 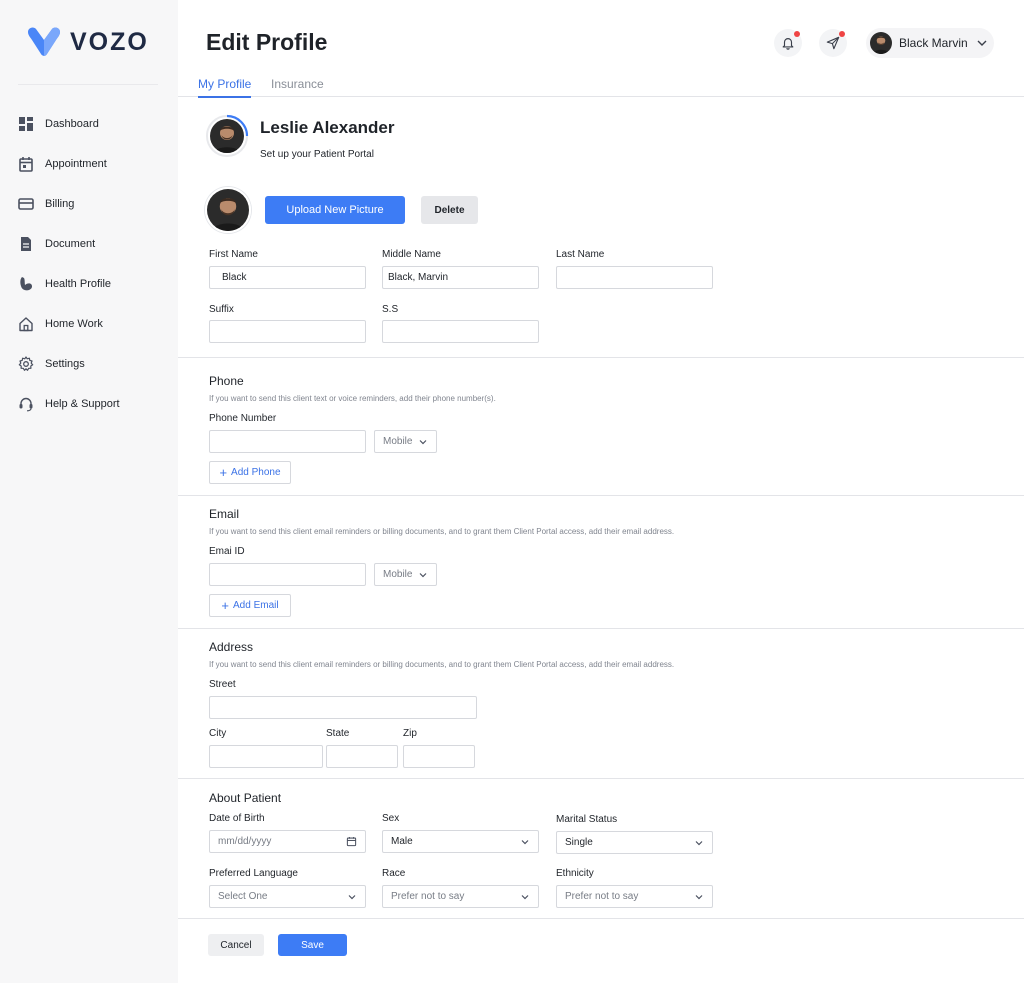 I want to click on email-type-select: Mobile, so click(x=405, y=574).